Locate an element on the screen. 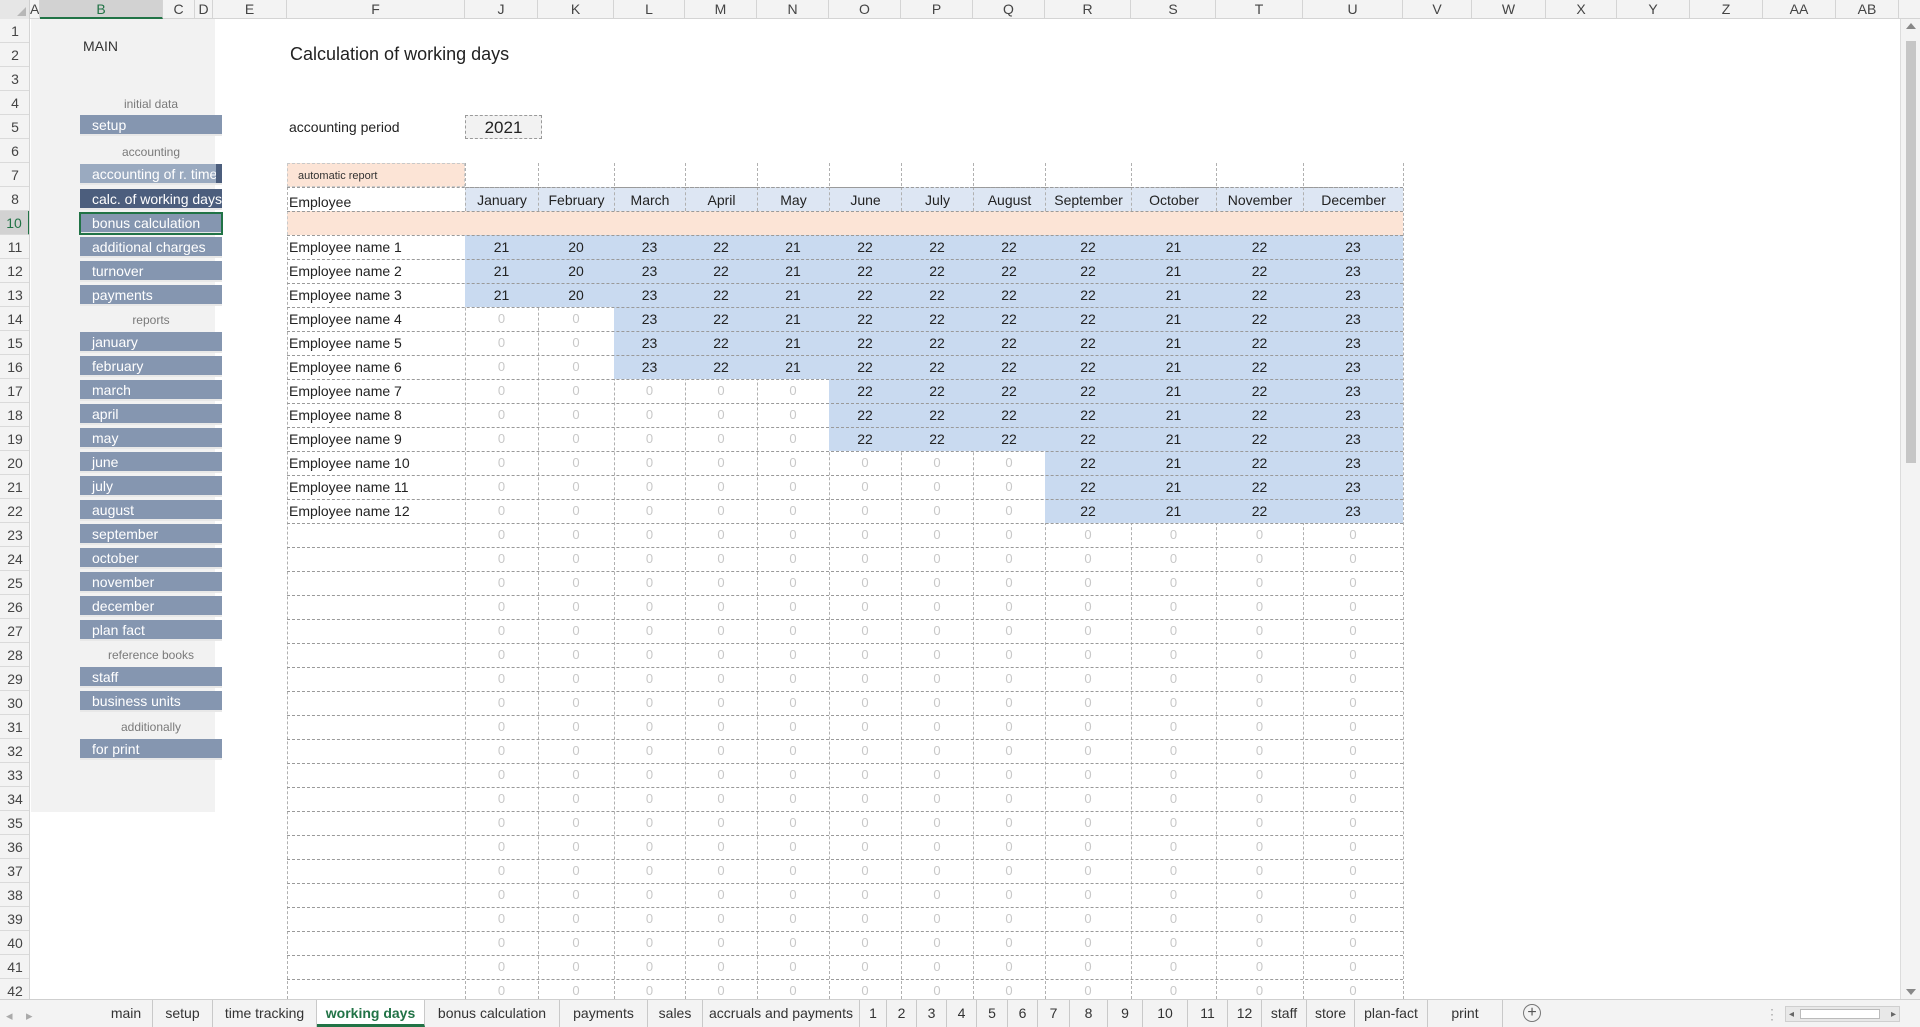 The width and height of the screenshot is (1920, 1027). nav-button-business-units: business units is located at coordinates (151, 701).